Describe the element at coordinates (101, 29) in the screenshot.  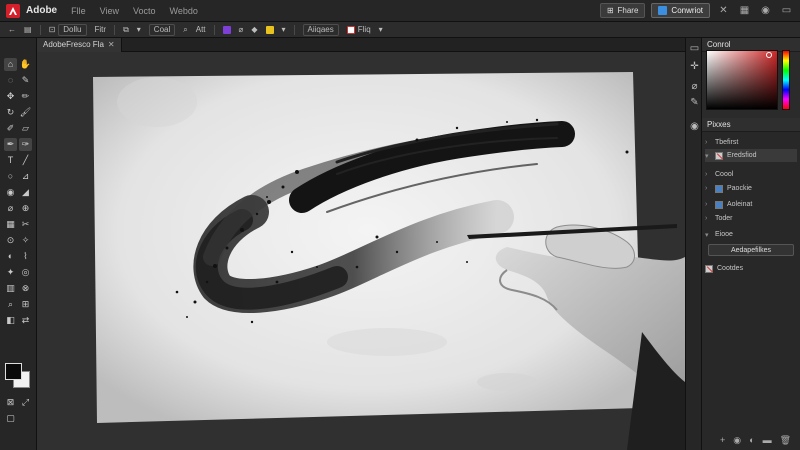
I see `size-option: Fitr` at that location.